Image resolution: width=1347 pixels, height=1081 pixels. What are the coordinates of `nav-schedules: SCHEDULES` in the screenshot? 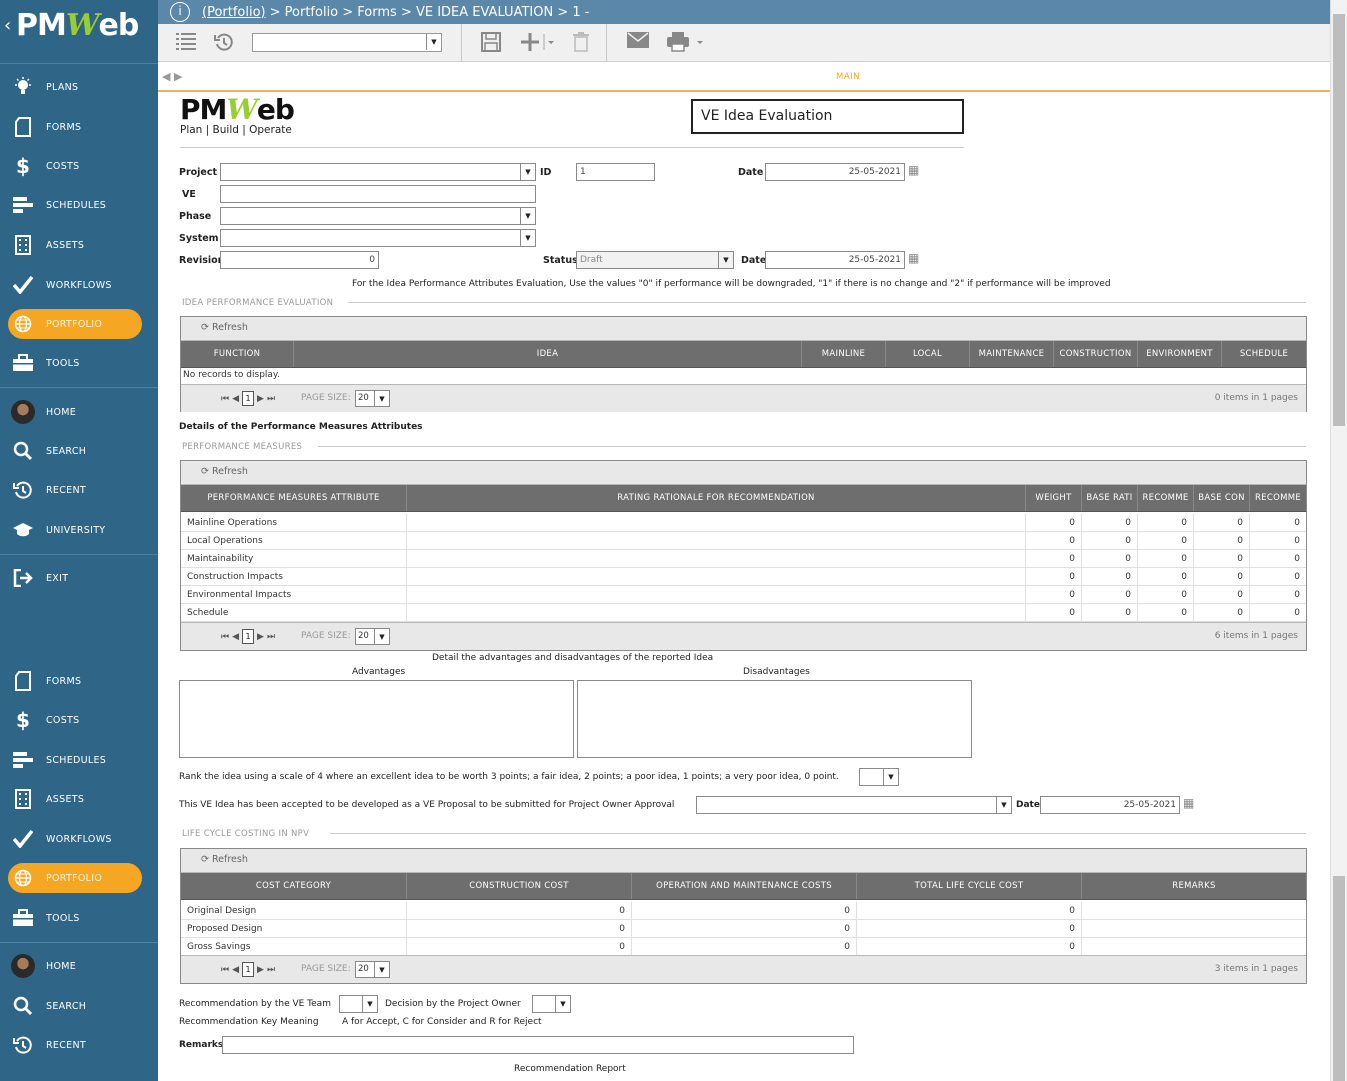 It's located at (79, 205).